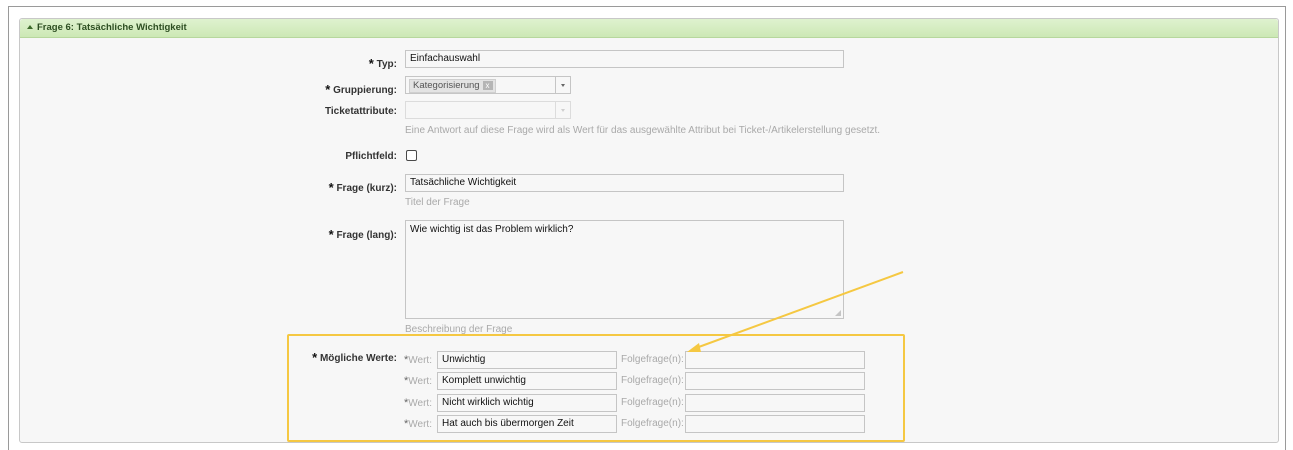  I want to click on annotation-arrow-icon, so click(795, 311).